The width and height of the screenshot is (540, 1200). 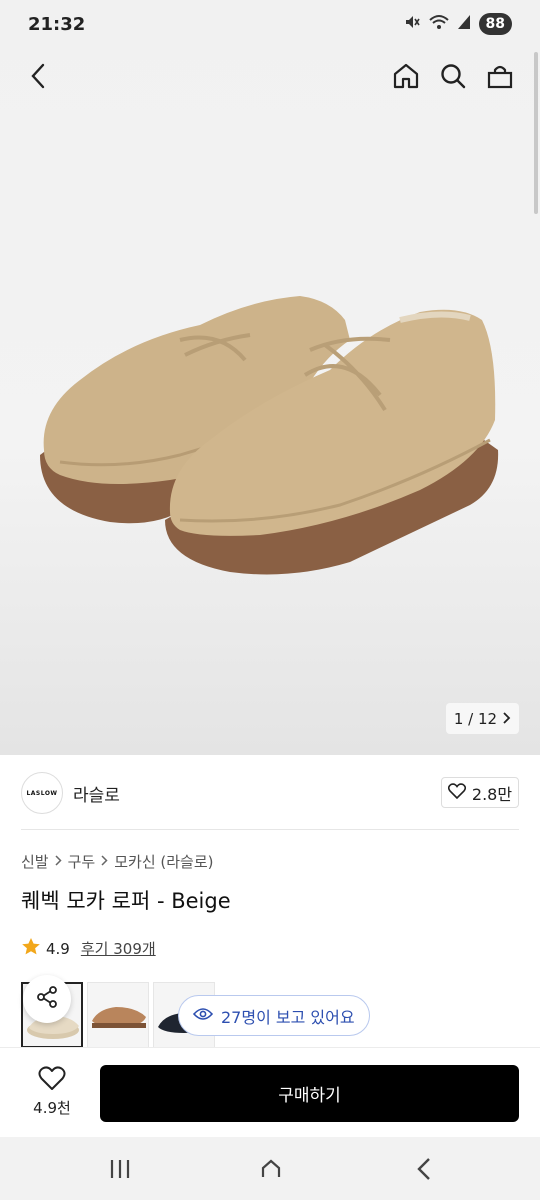 I want to click on product-title: 퀘벡 모카 로퍼 - Beige, so click(x=126, y=901).